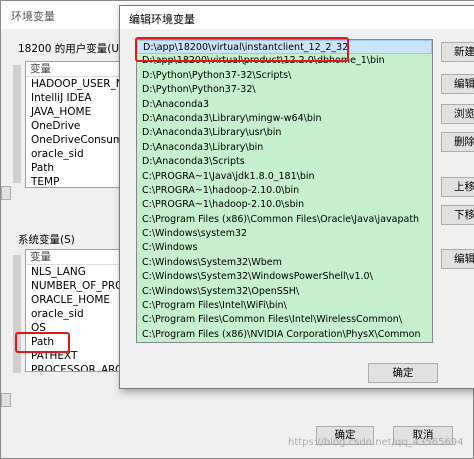 This screenshot has width=474, height=459. What do you see at coordinates (33, 16) in the screenshot?
I see `window-title: 环境变量` at bounding box center [33, 16].